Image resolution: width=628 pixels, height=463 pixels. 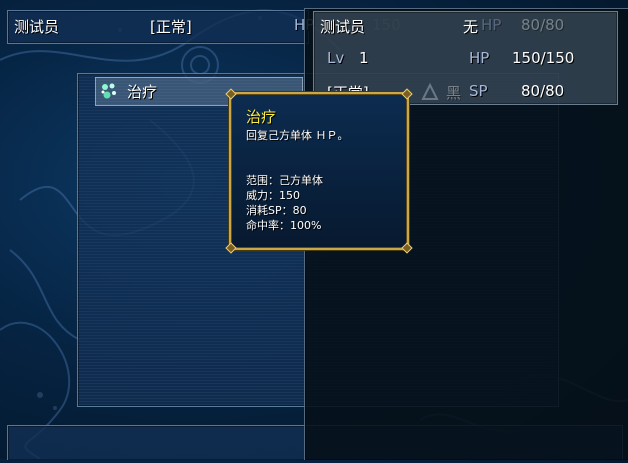 I want to click on status-hp-value: 150/150, so click(x=543, y=58).